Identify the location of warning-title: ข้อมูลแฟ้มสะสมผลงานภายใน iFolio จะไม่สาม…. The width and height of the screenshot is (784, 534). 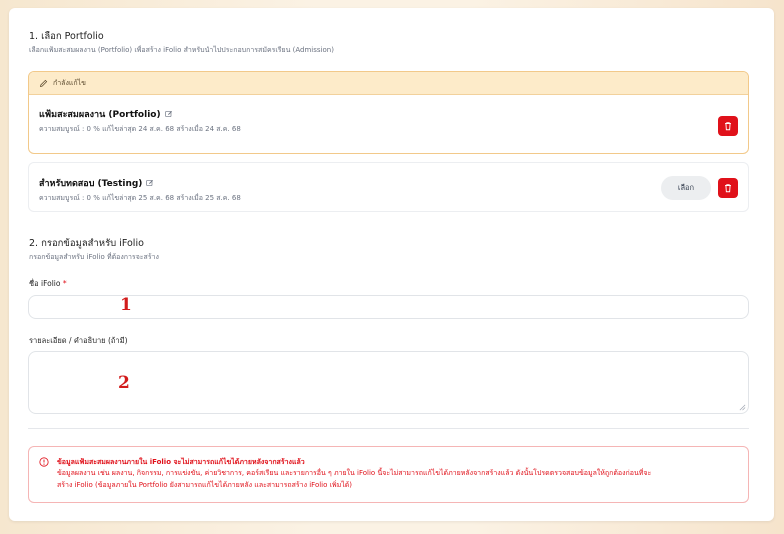
(181, 462).